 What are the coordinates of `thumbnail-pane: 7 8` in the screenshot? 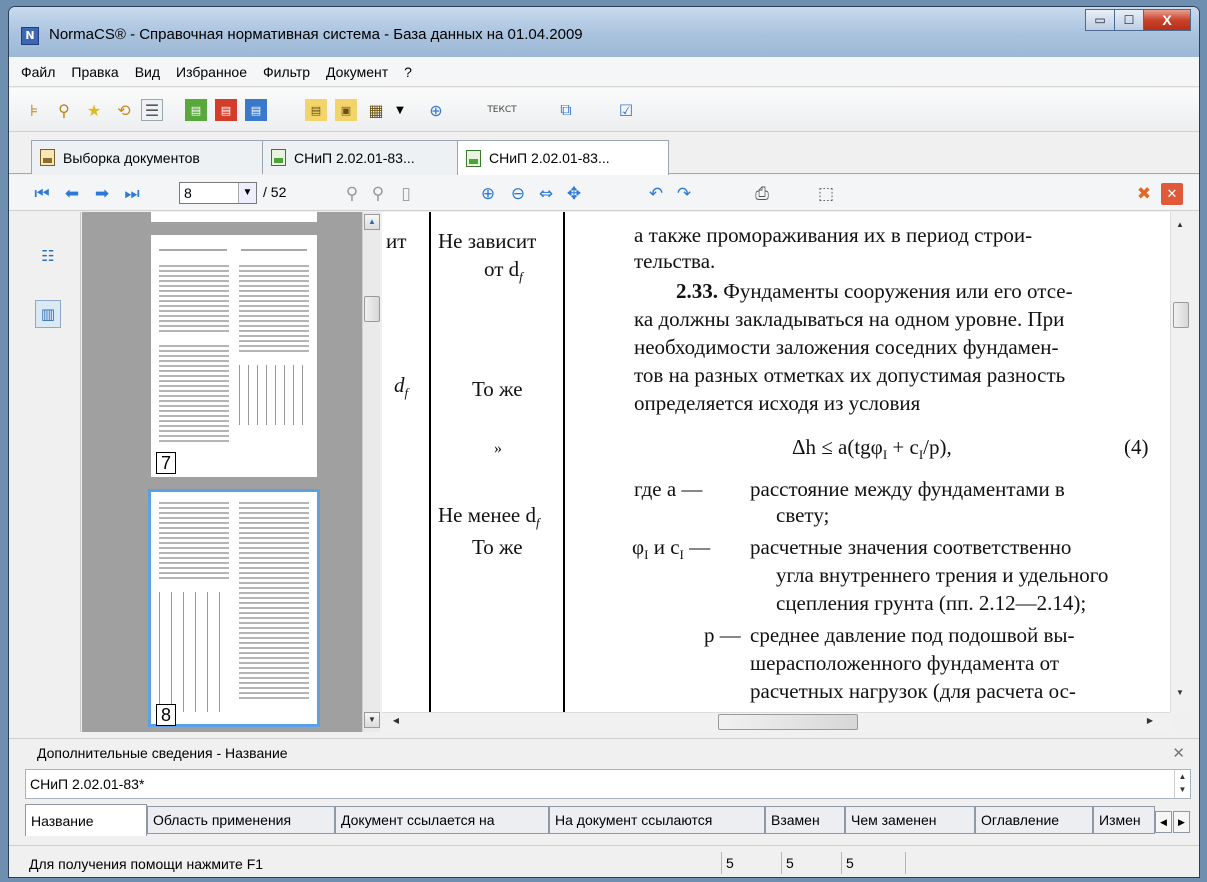 It's located at (222, 472).